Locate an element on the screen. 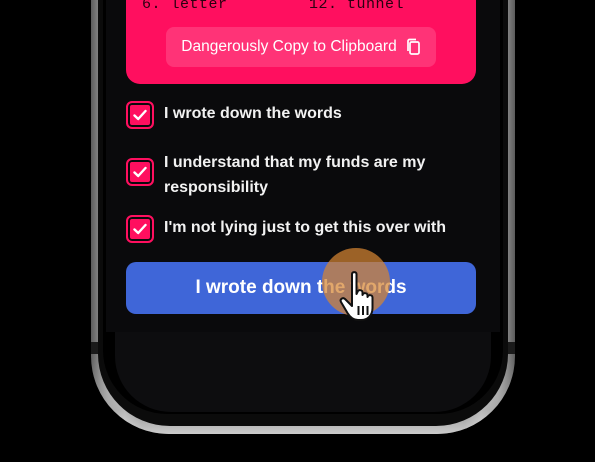 The image size is (595, 462). checklist-item-wrote-words: I wrote down the words is located at coordinates (295, 115).